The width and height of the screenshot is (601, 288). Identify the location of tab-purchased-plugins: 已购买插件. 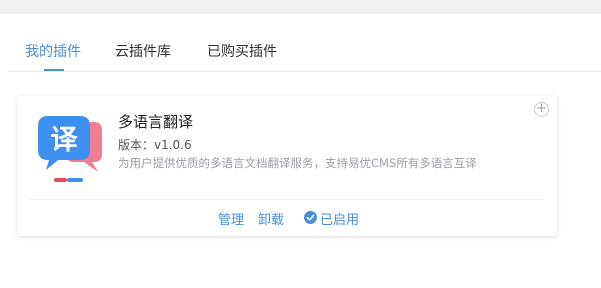
(242, 51).